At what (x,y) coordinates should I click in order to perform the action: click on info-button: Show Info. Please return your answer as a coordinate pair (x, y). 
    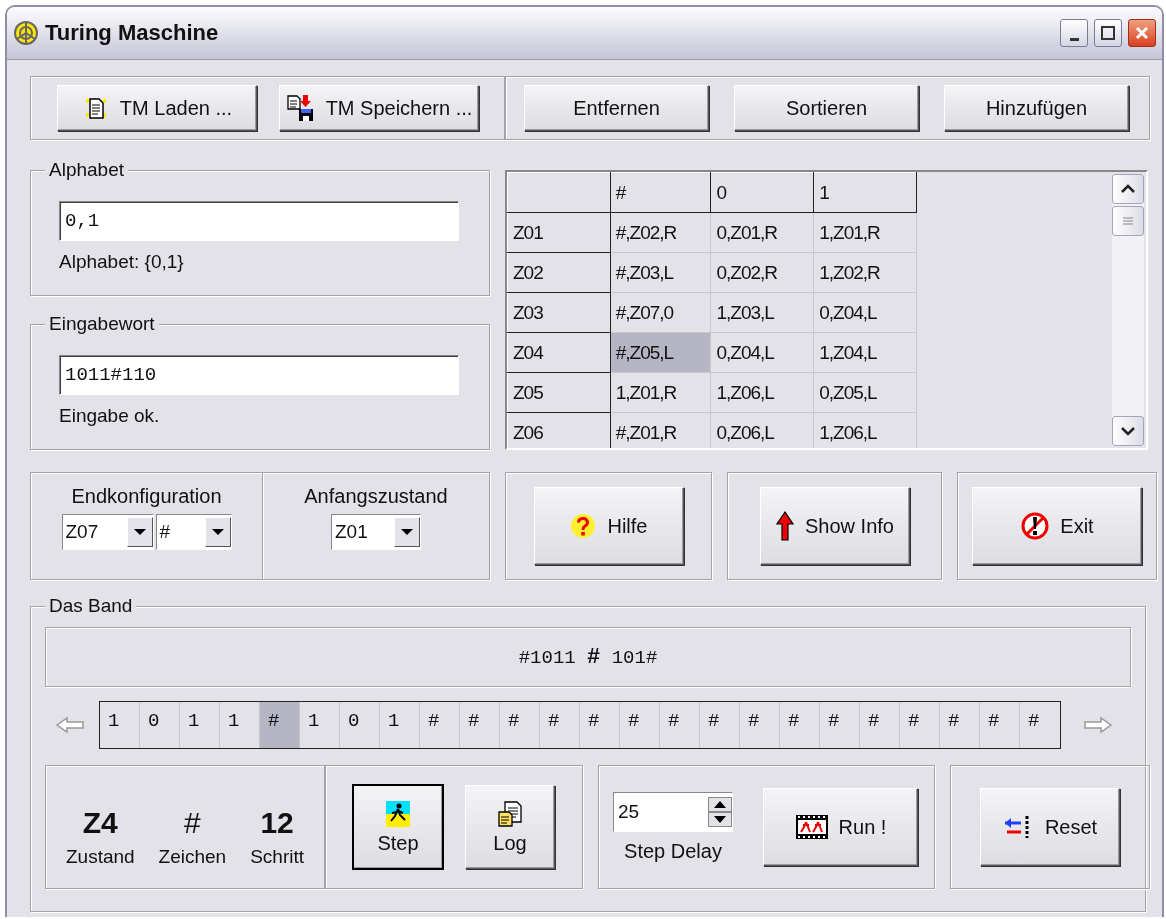
    Looking at the image, I should click on (834, 526).